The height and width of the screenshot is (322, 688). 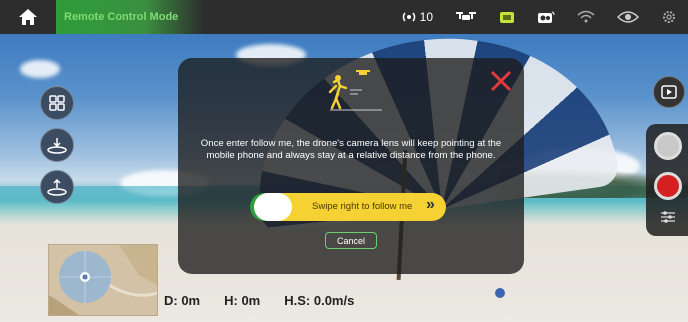 I want to click on map-graphic, so click(x=103, y=280).